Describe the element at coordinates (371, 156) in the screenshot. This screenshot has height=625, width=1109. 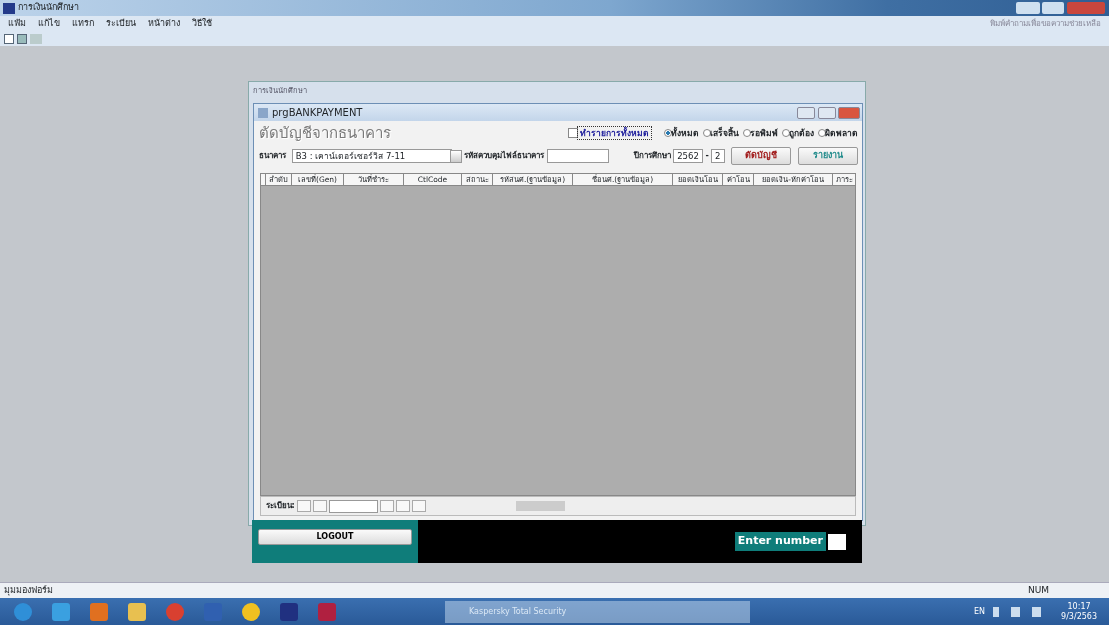
I see `bank-select: B3 : เคาน์เตอร์เซอร์วิส 7-11` at that location.